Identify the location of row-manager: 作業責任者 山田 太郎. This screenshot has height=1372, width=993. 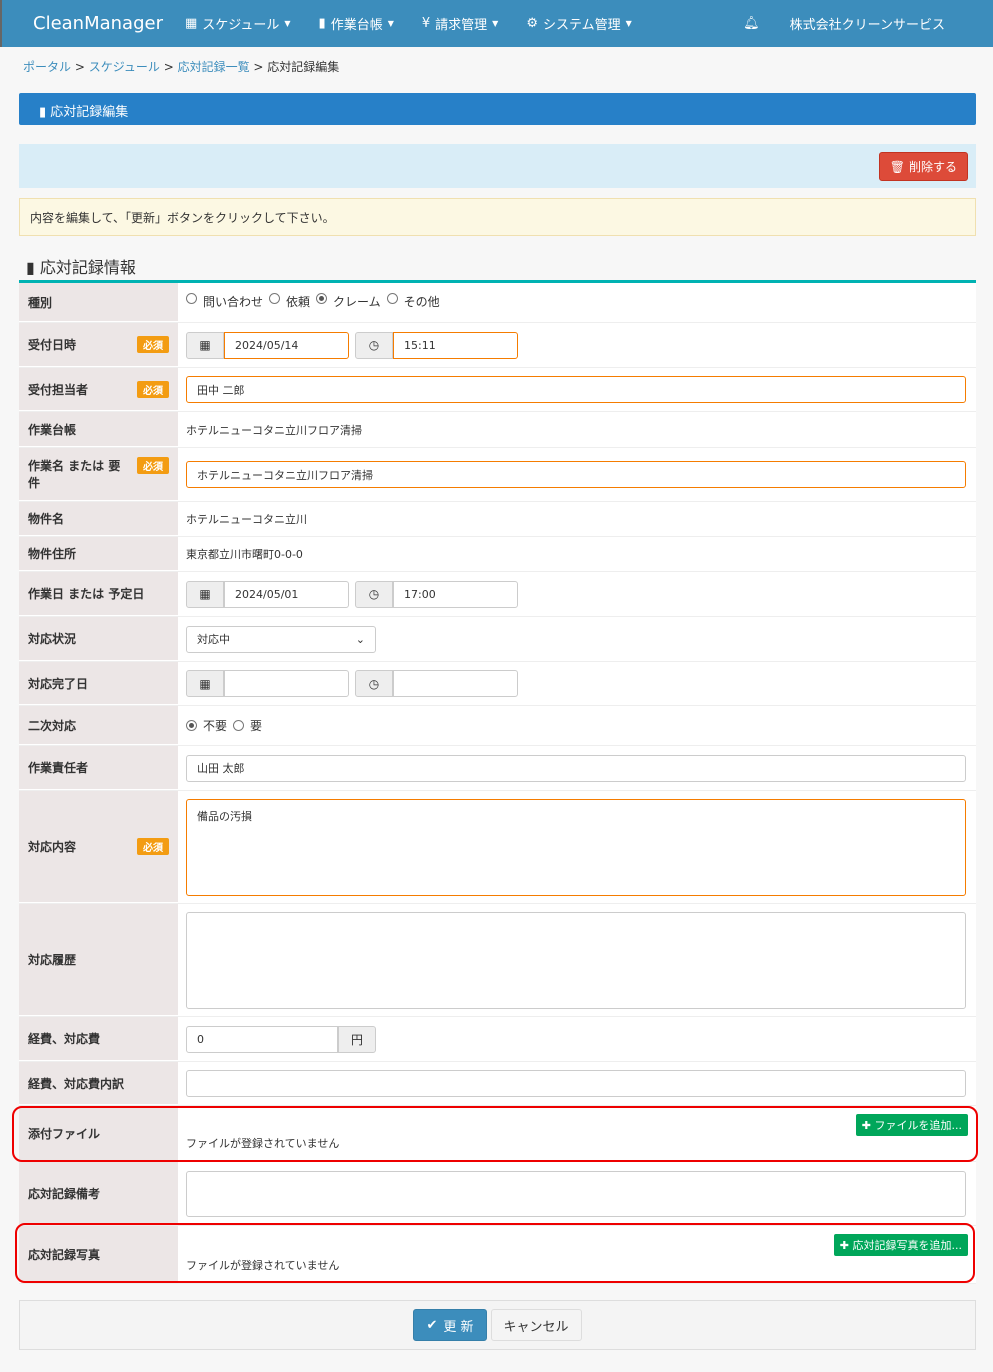
(497, 768).